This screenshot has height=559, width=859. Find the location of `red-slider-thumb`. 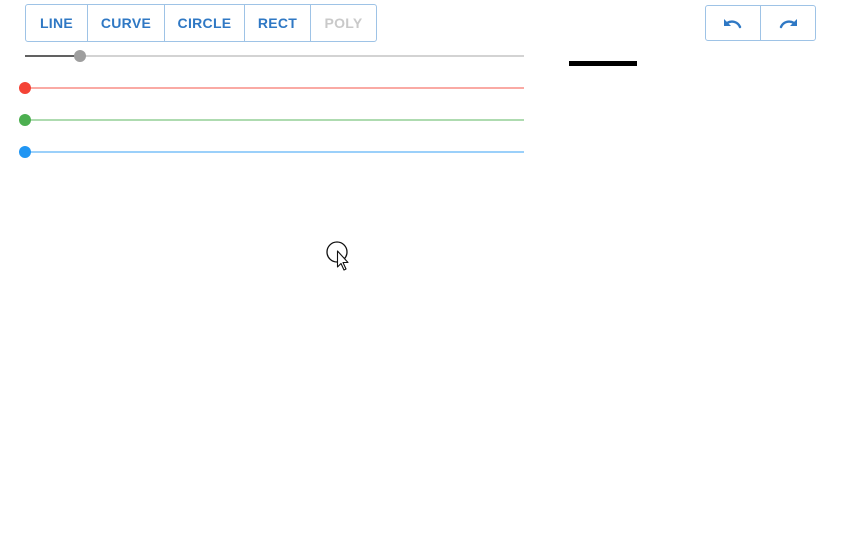

red-slider-thumb is located at coordinates (25, 88).